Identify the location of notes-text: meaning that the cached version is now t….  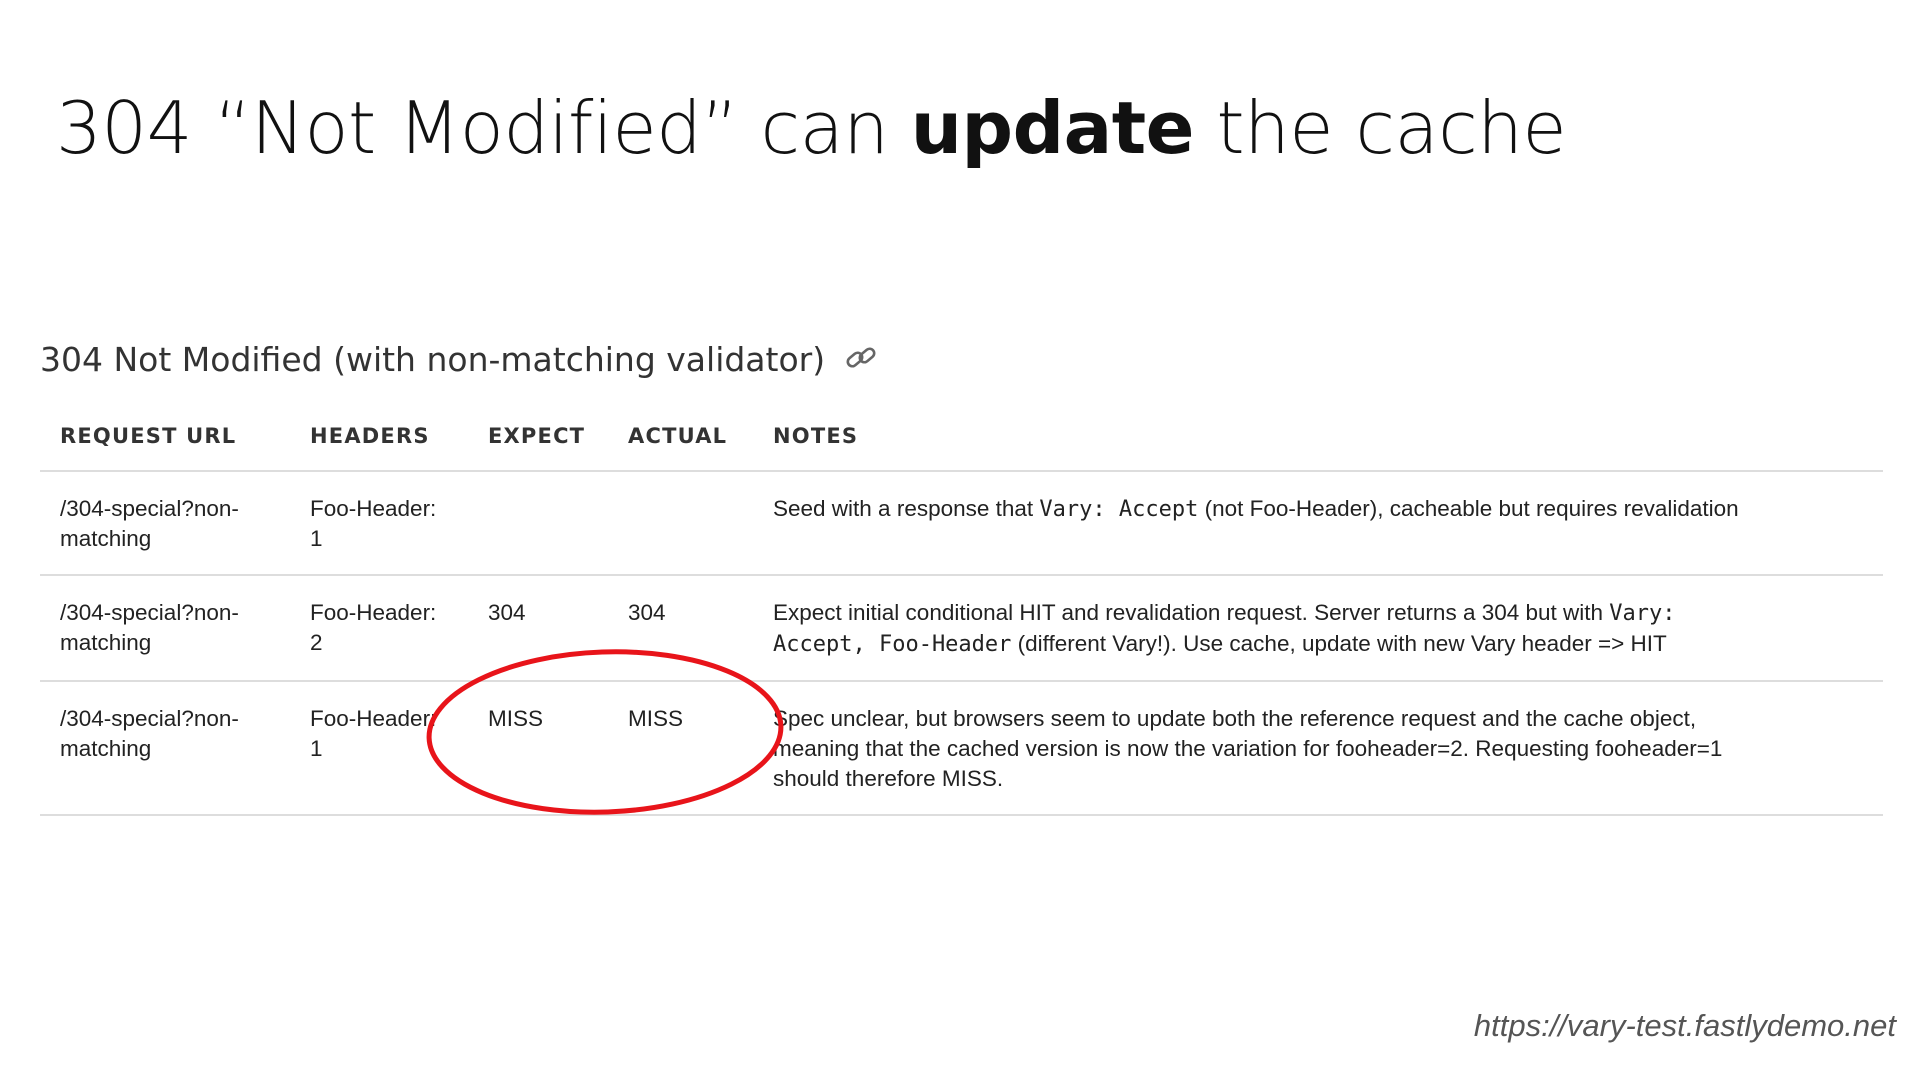
(1248, 748).